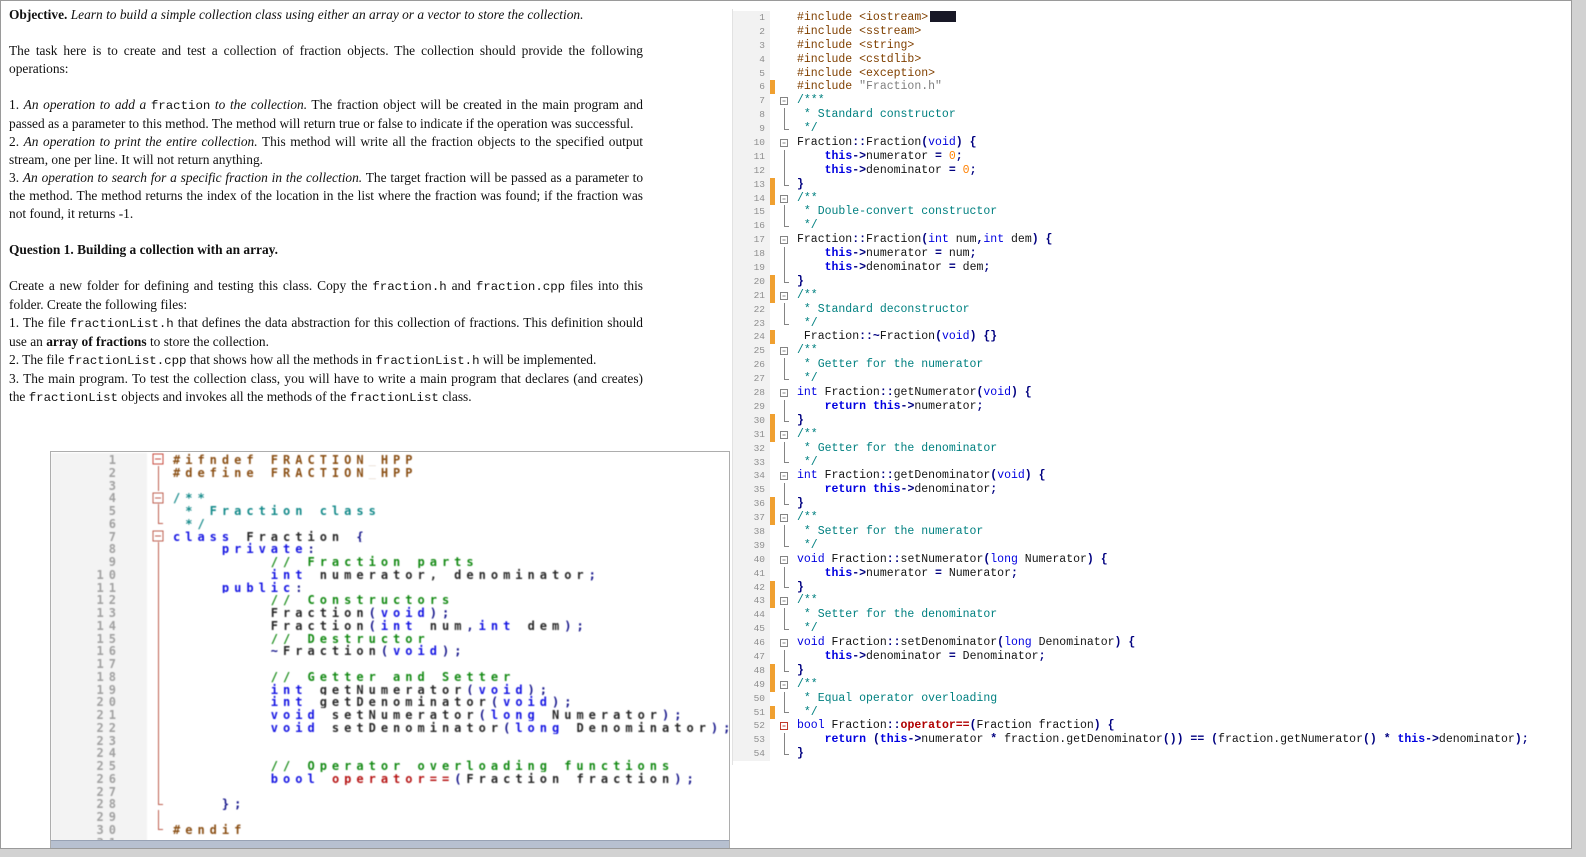  What do you see at coordinates (1018, 643) in the screenshot?
I see `code-token: long` at bounding box center [1018, 643].